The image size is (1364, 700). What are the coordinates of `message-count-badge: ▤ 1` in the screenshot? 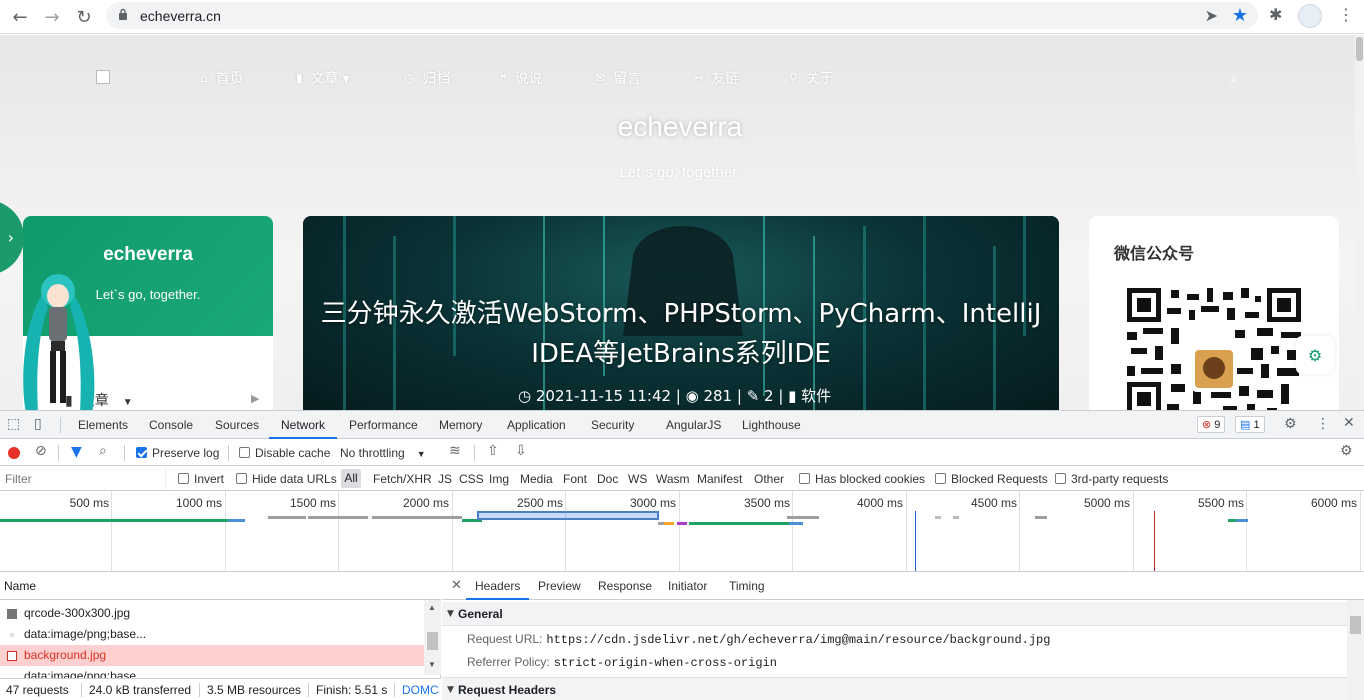 It's located at (1250, 424).